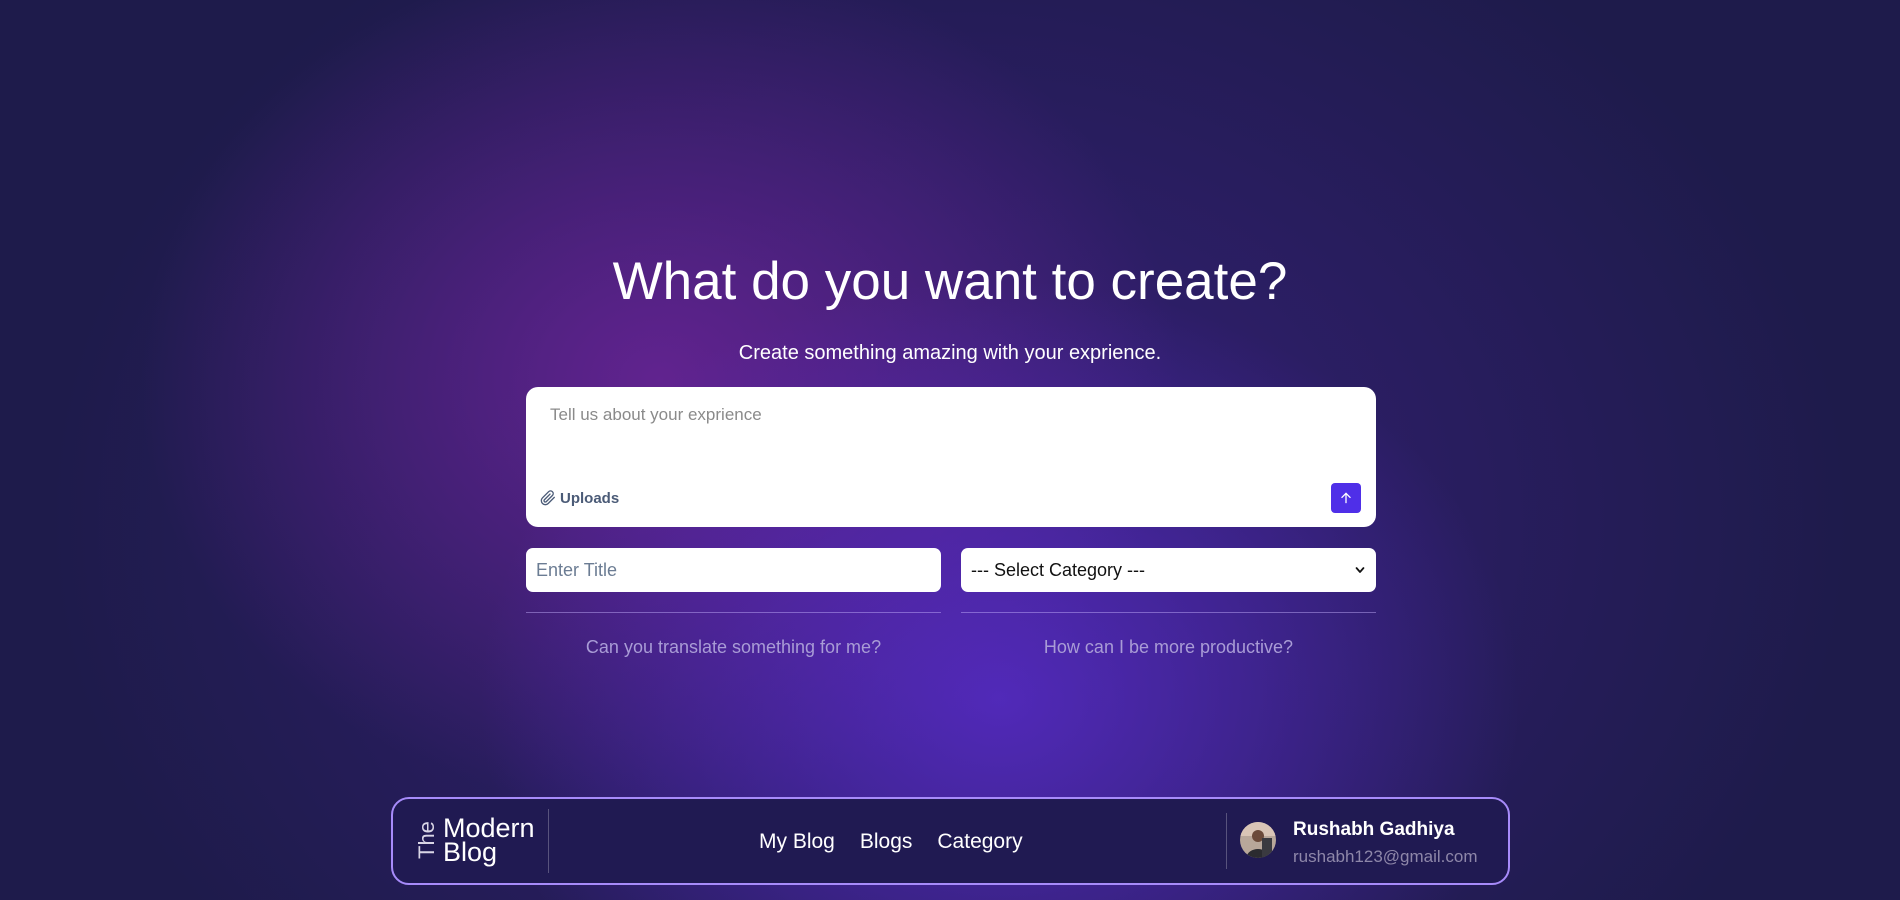  I want to click on page-title: What do you want to create?, so click(950, 281).